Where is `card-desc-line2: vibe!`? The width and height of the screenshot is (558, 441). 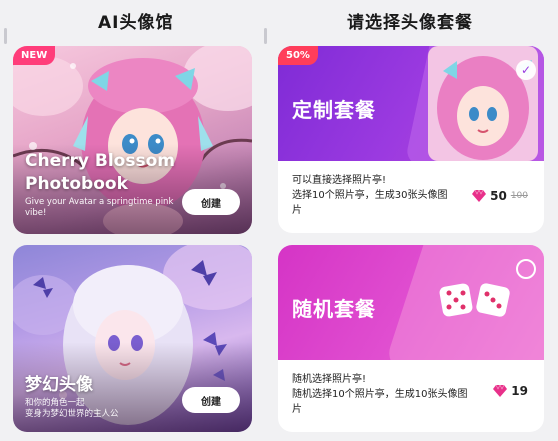
card-desc-line2: vibe! is located at coordinates (36, 213).